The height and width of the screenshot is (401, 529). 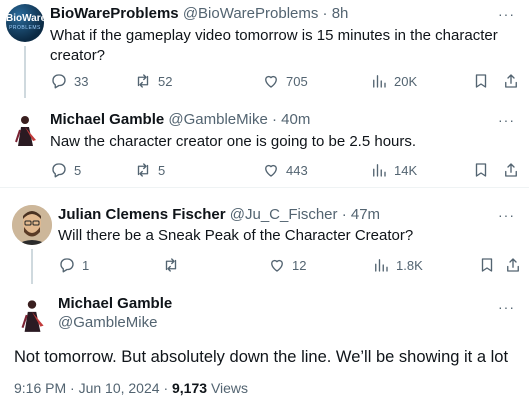 What do you see at coordinates (295, 119) in the screenshot?
I see `timestamp: 40m` at bounding box center [295, 119].